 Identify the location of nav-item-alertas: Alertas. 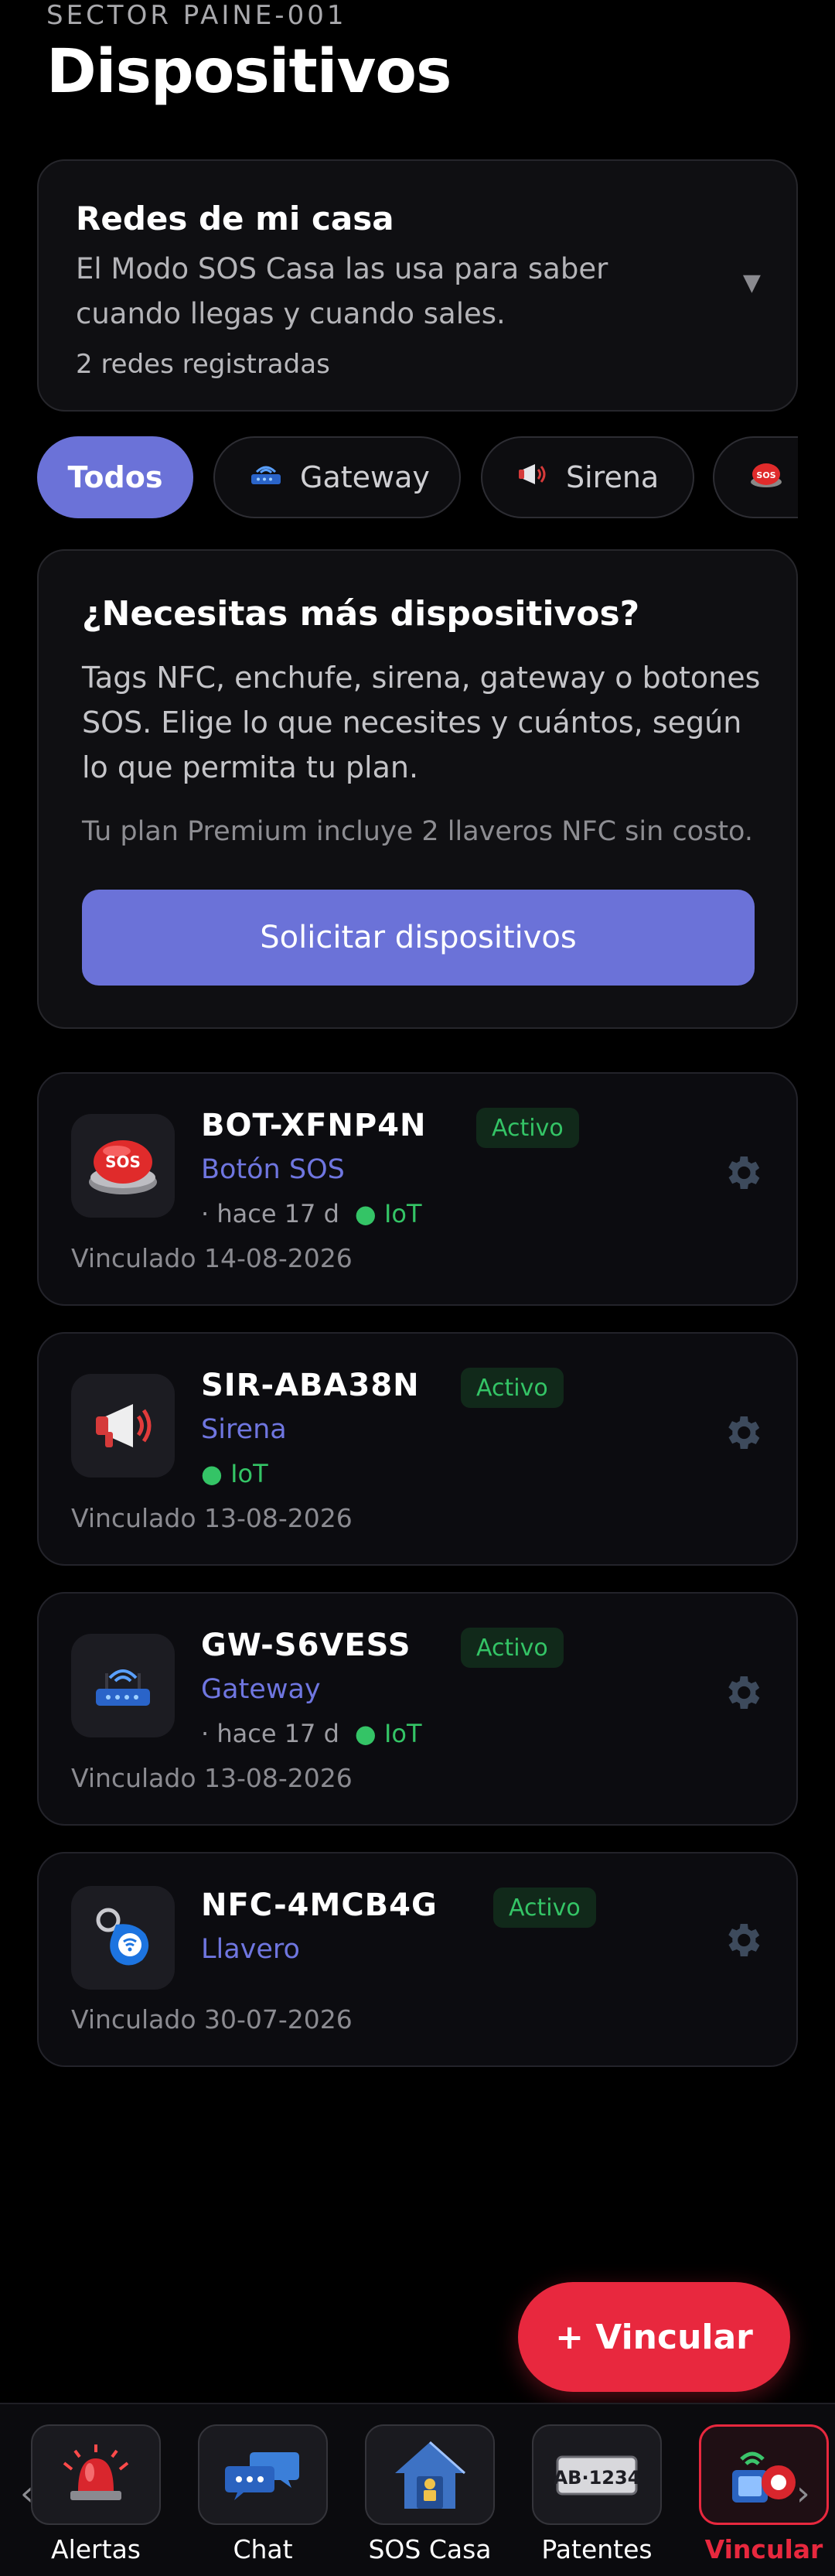
(96, 2494).